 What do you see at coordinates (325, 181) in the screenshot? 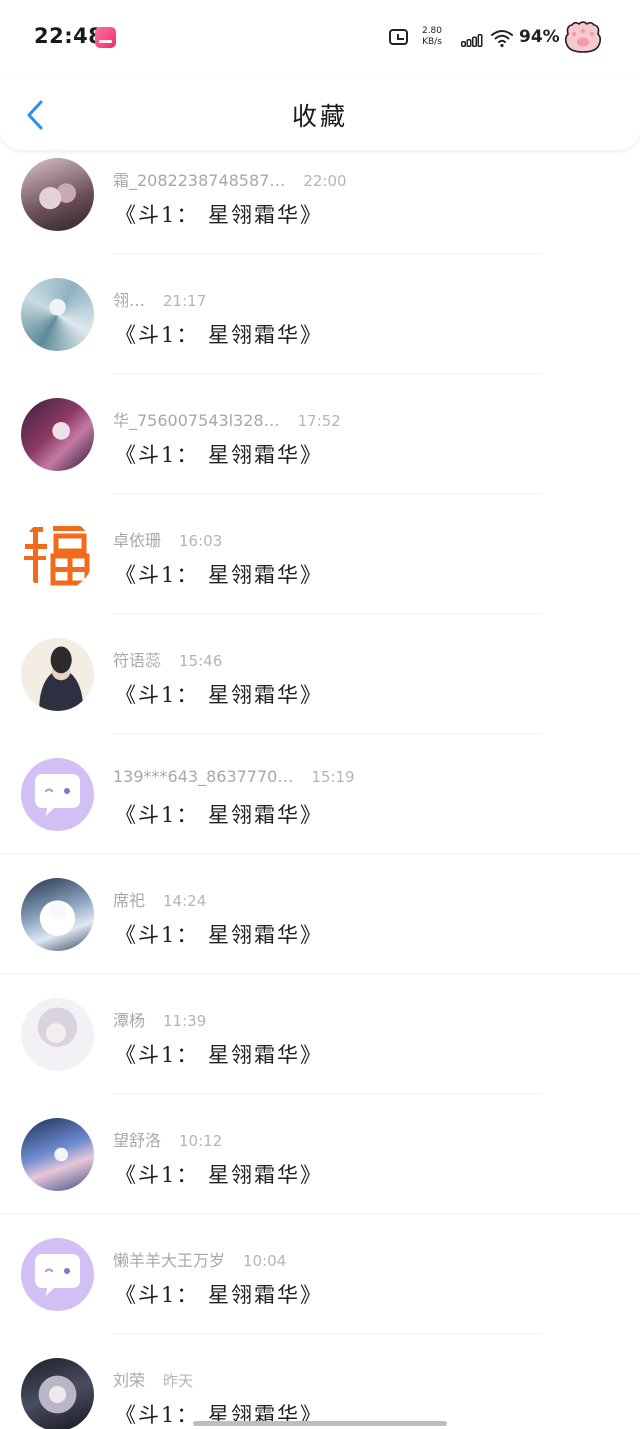
I see `item-time: 22:00` at bounding box center [325, 181].